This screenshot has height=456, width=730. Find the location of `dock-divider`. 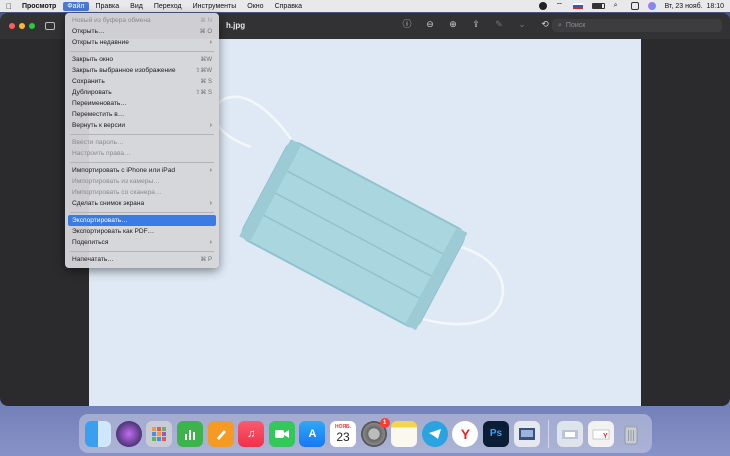

dock-divider is located at coordinates (548, 433).